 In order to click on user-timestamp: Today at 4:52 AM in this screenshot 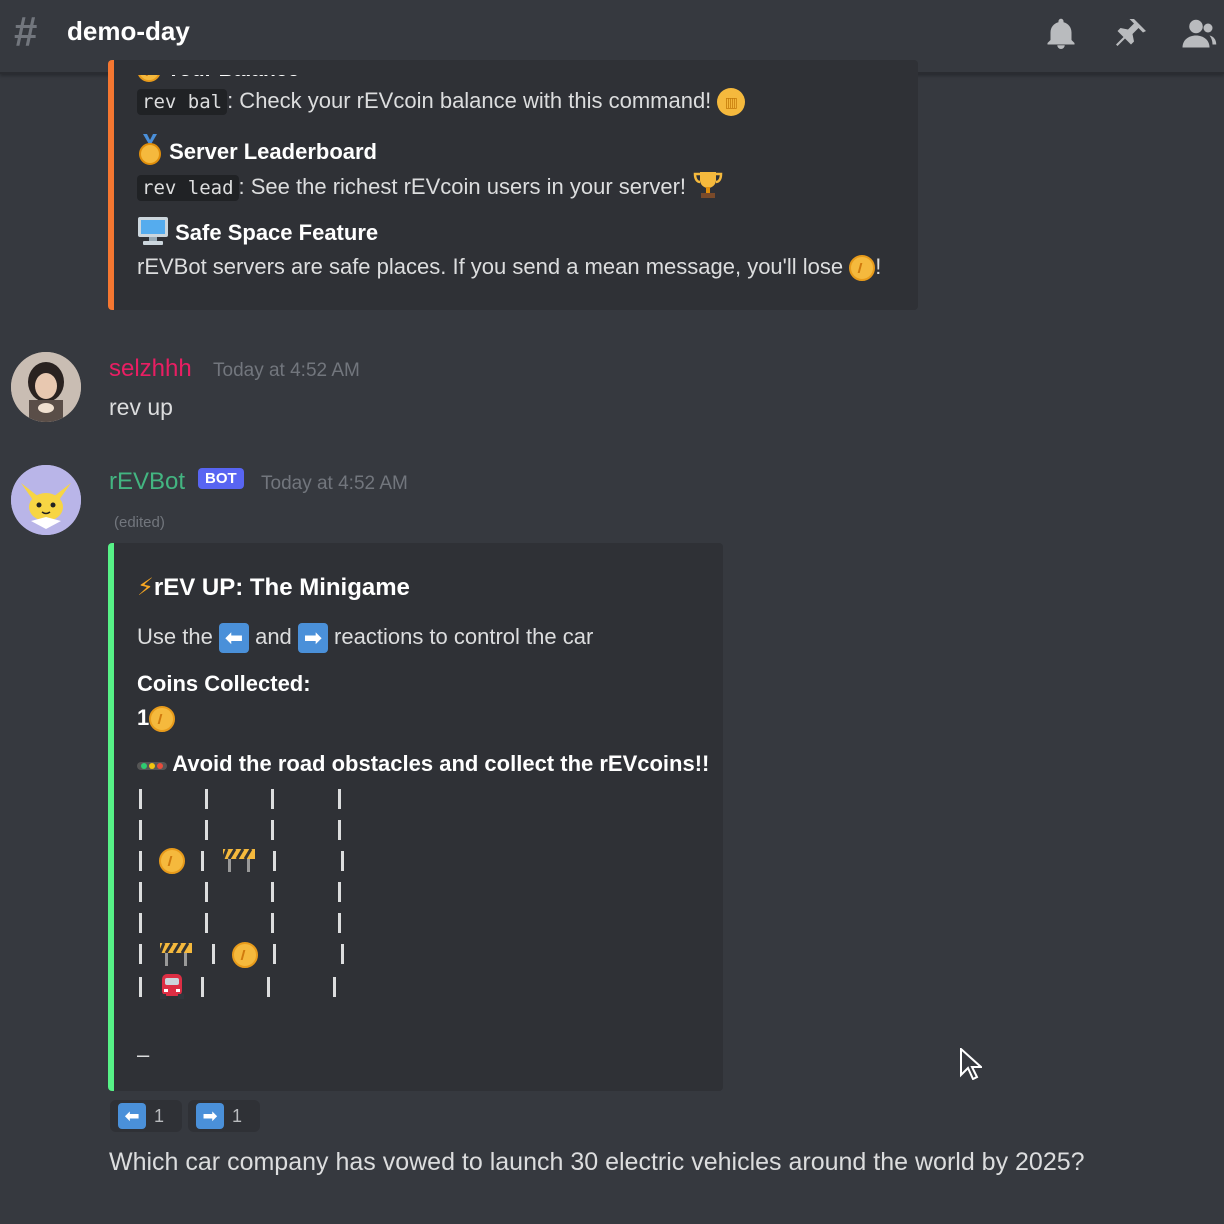, I will do `click(286, 370)`.